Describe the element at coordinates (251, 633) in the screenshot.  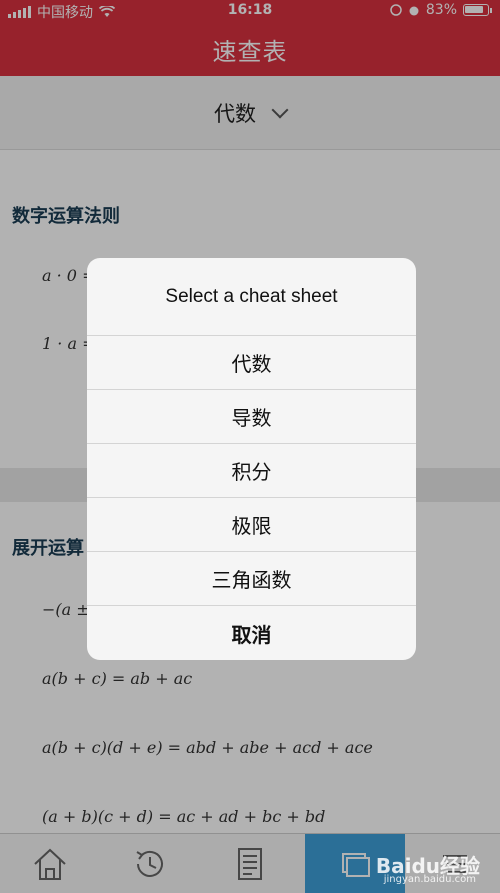
I see `cancel-button: 取消` at that location.